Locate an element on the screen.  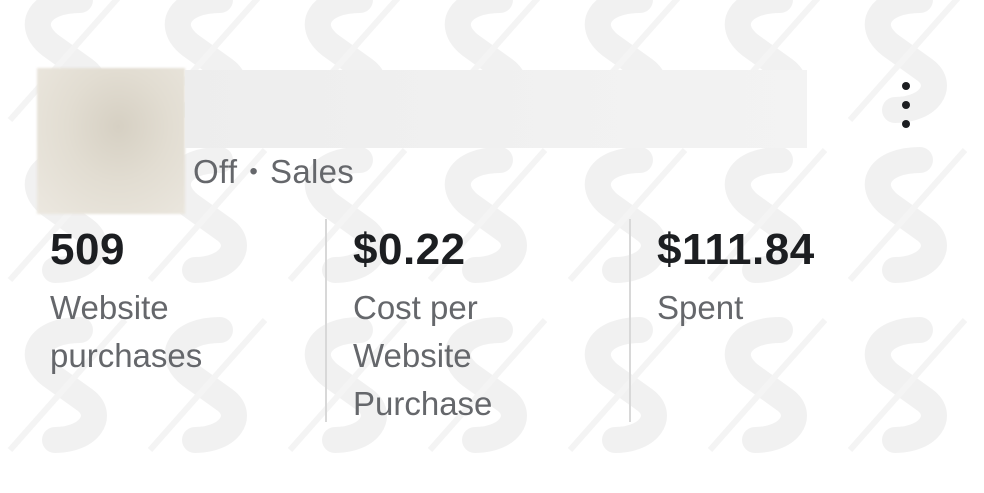
metric-label: Cost per Website Purchase is located at coordinates (423, 355).